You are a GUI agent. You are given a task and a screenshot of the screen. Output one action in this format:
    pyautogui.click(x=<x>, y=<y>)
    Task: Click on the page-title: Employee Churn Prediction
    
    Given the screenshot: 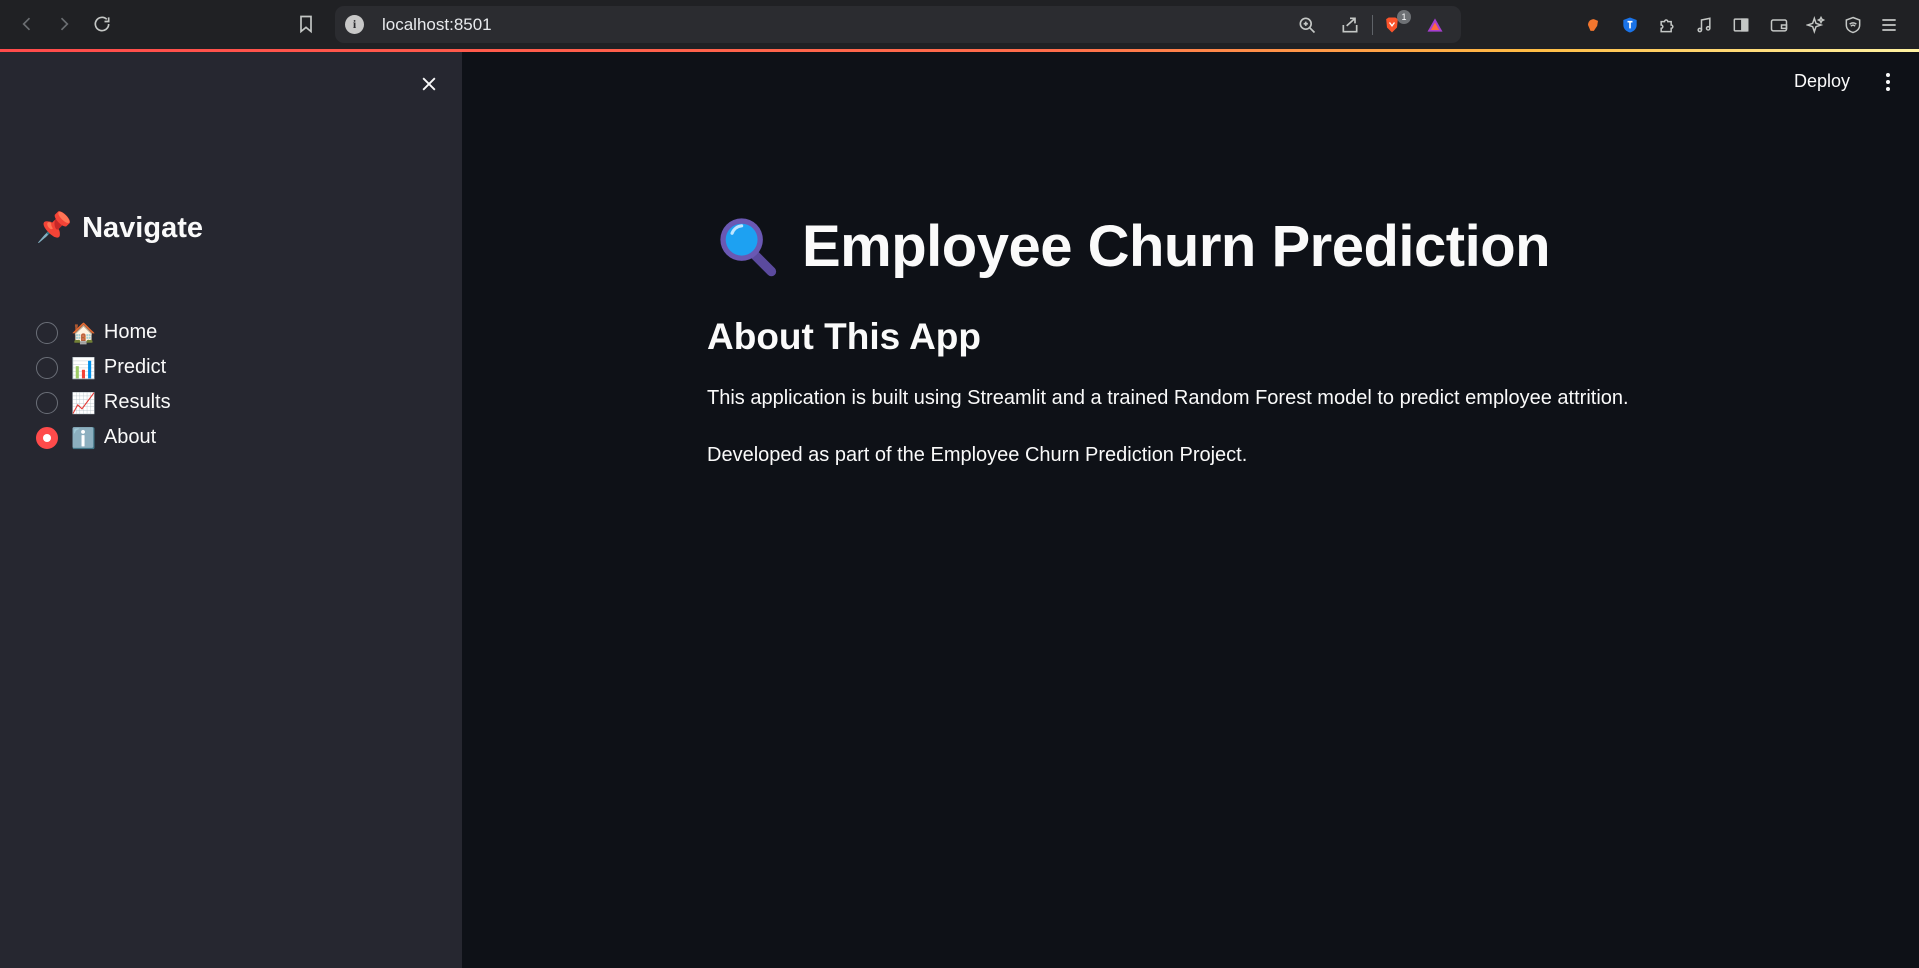 What is the action you would take?
    pyautogui.click(x=1132, y=246)
    